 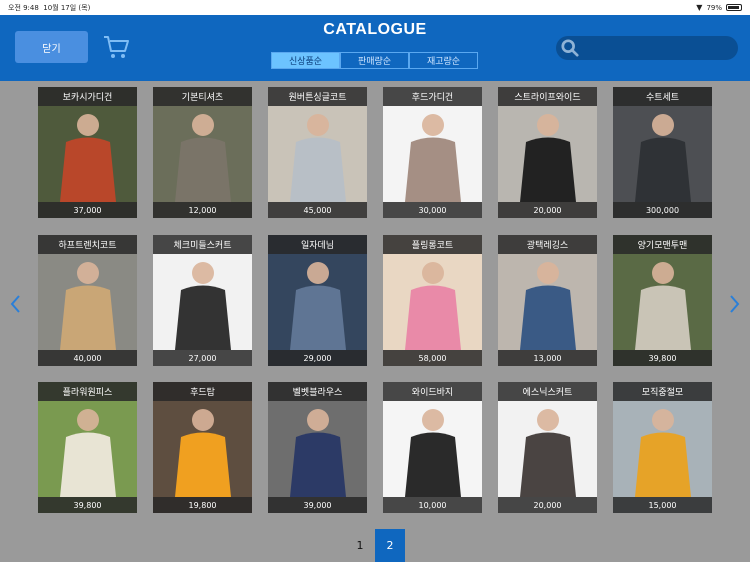 I want to click on product-price: 37,000, so click(x=87, y=210).